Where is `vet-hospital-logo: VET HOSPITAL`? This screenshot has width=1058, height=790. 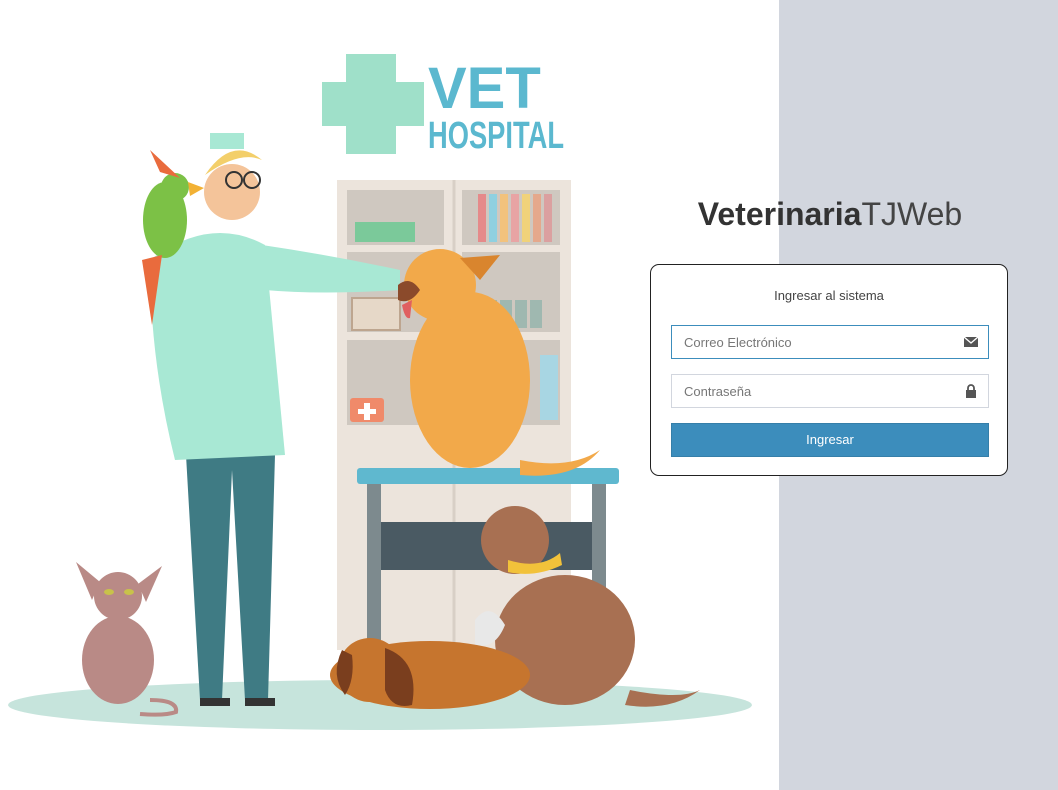 vet-hospital-logo: VET HOSPITAL is located at coordinates (443, 105).